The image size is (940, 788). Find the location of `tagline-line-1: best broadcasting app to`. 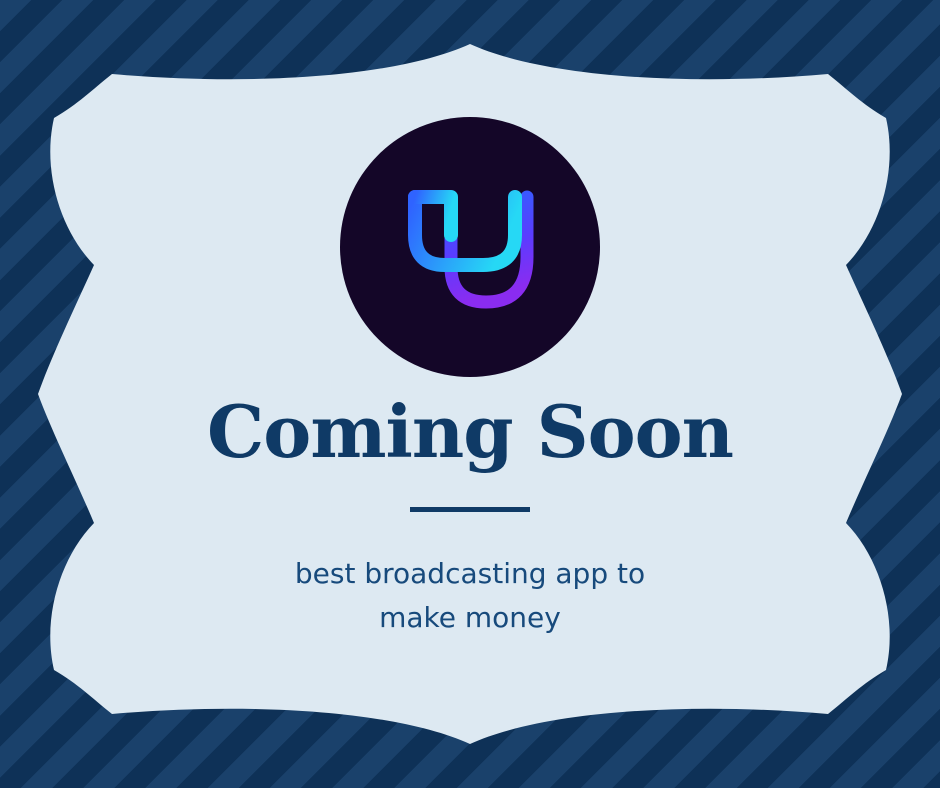

tagline-line-1: best broadcasting app to is located at coordinates (470, 573).